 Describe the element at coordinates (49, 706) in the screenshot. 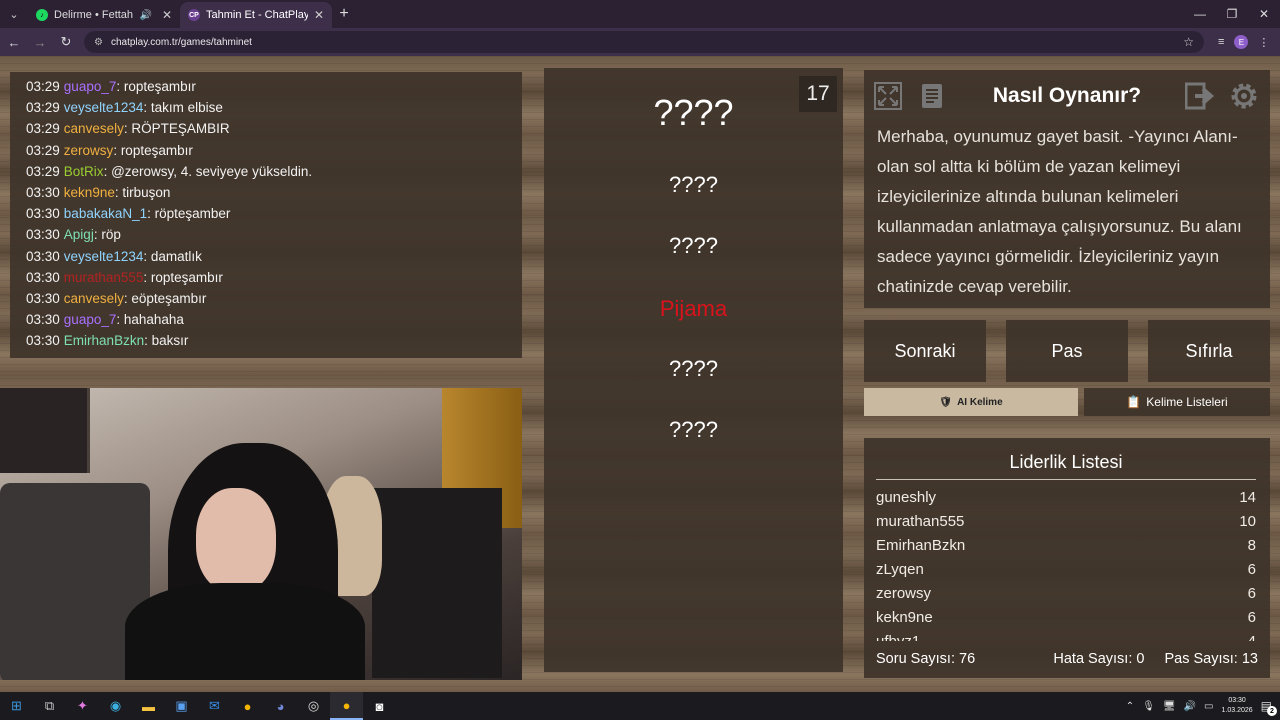

I see `task-view-icon: ⧉` at that location.